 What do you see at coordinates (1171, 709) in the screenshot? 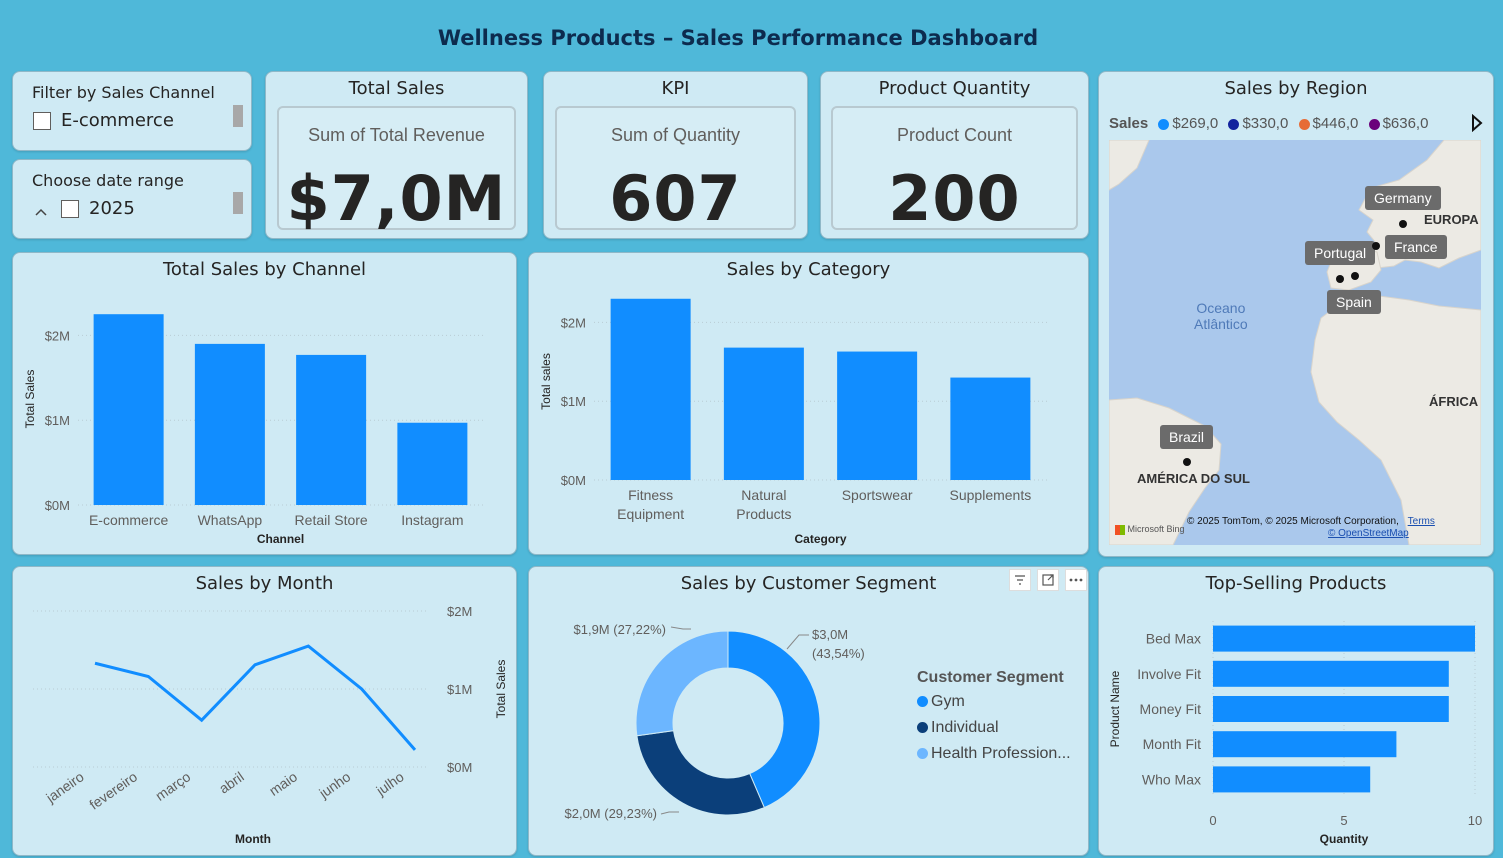
I see `y-tick-label: Money Fit` at bounding box center [1171, 709].